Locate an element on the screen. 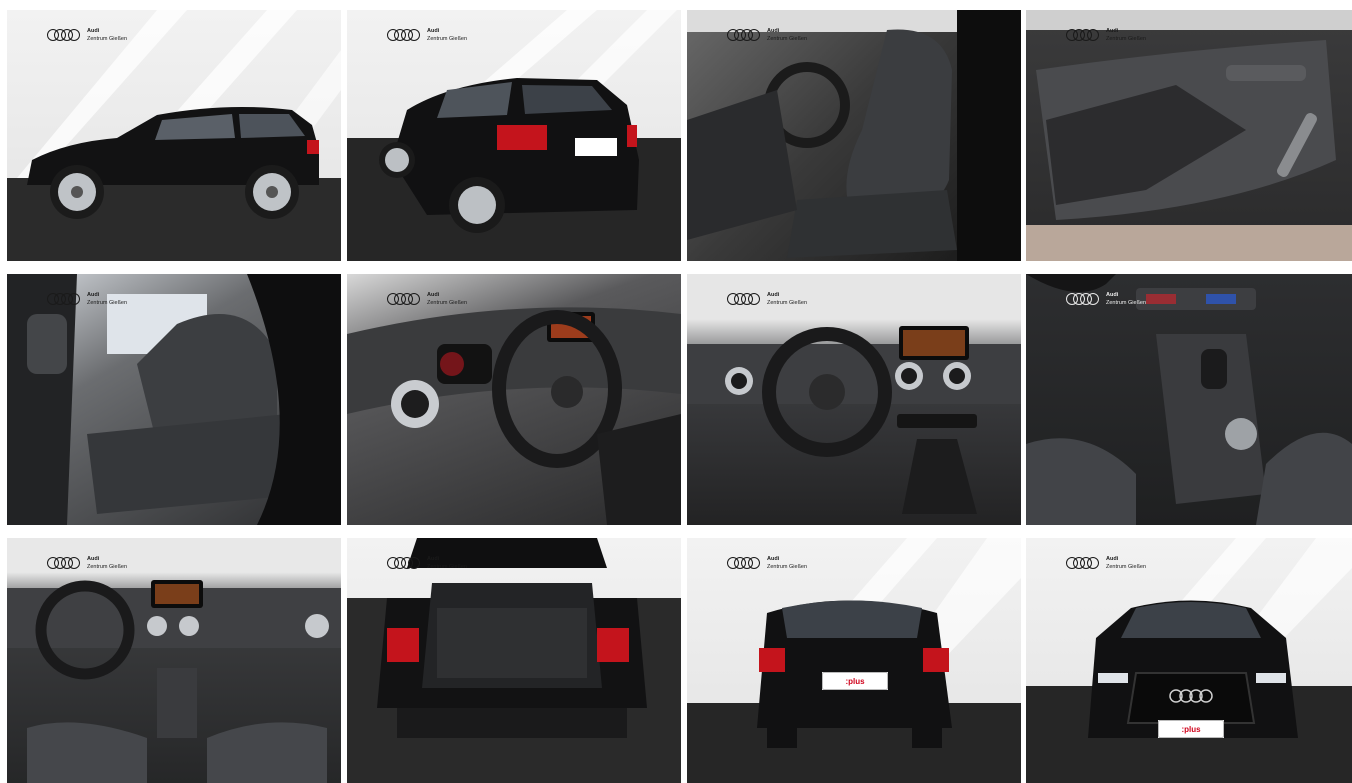  gallery-photo-center-console: Audi Zentrum Gießen is located at coordinates (1189, 399).